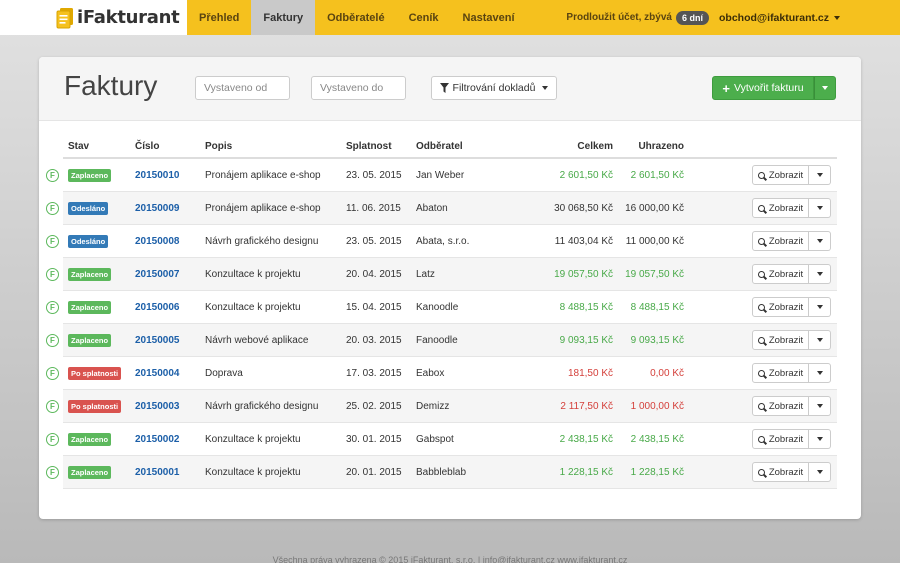 The height and width of the screenshot is (563, 900). I want to click on invoice-number-link: 20150006, so click(157, 307).